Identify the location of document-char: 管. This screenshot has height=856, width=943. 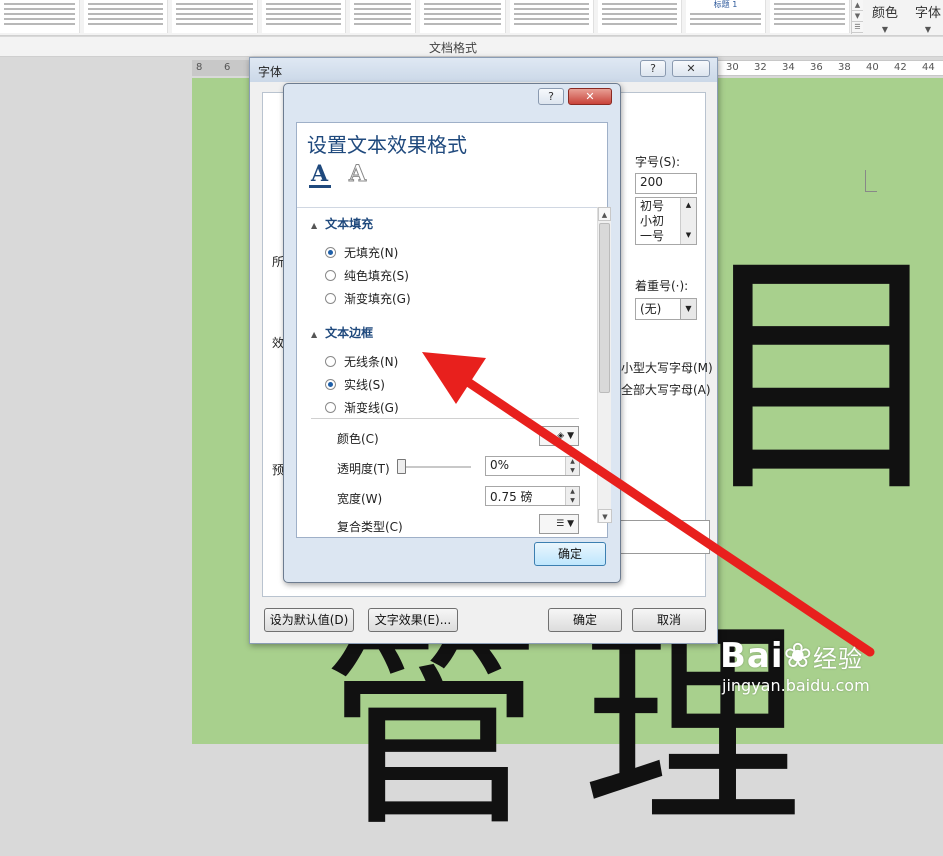
(432, 728).